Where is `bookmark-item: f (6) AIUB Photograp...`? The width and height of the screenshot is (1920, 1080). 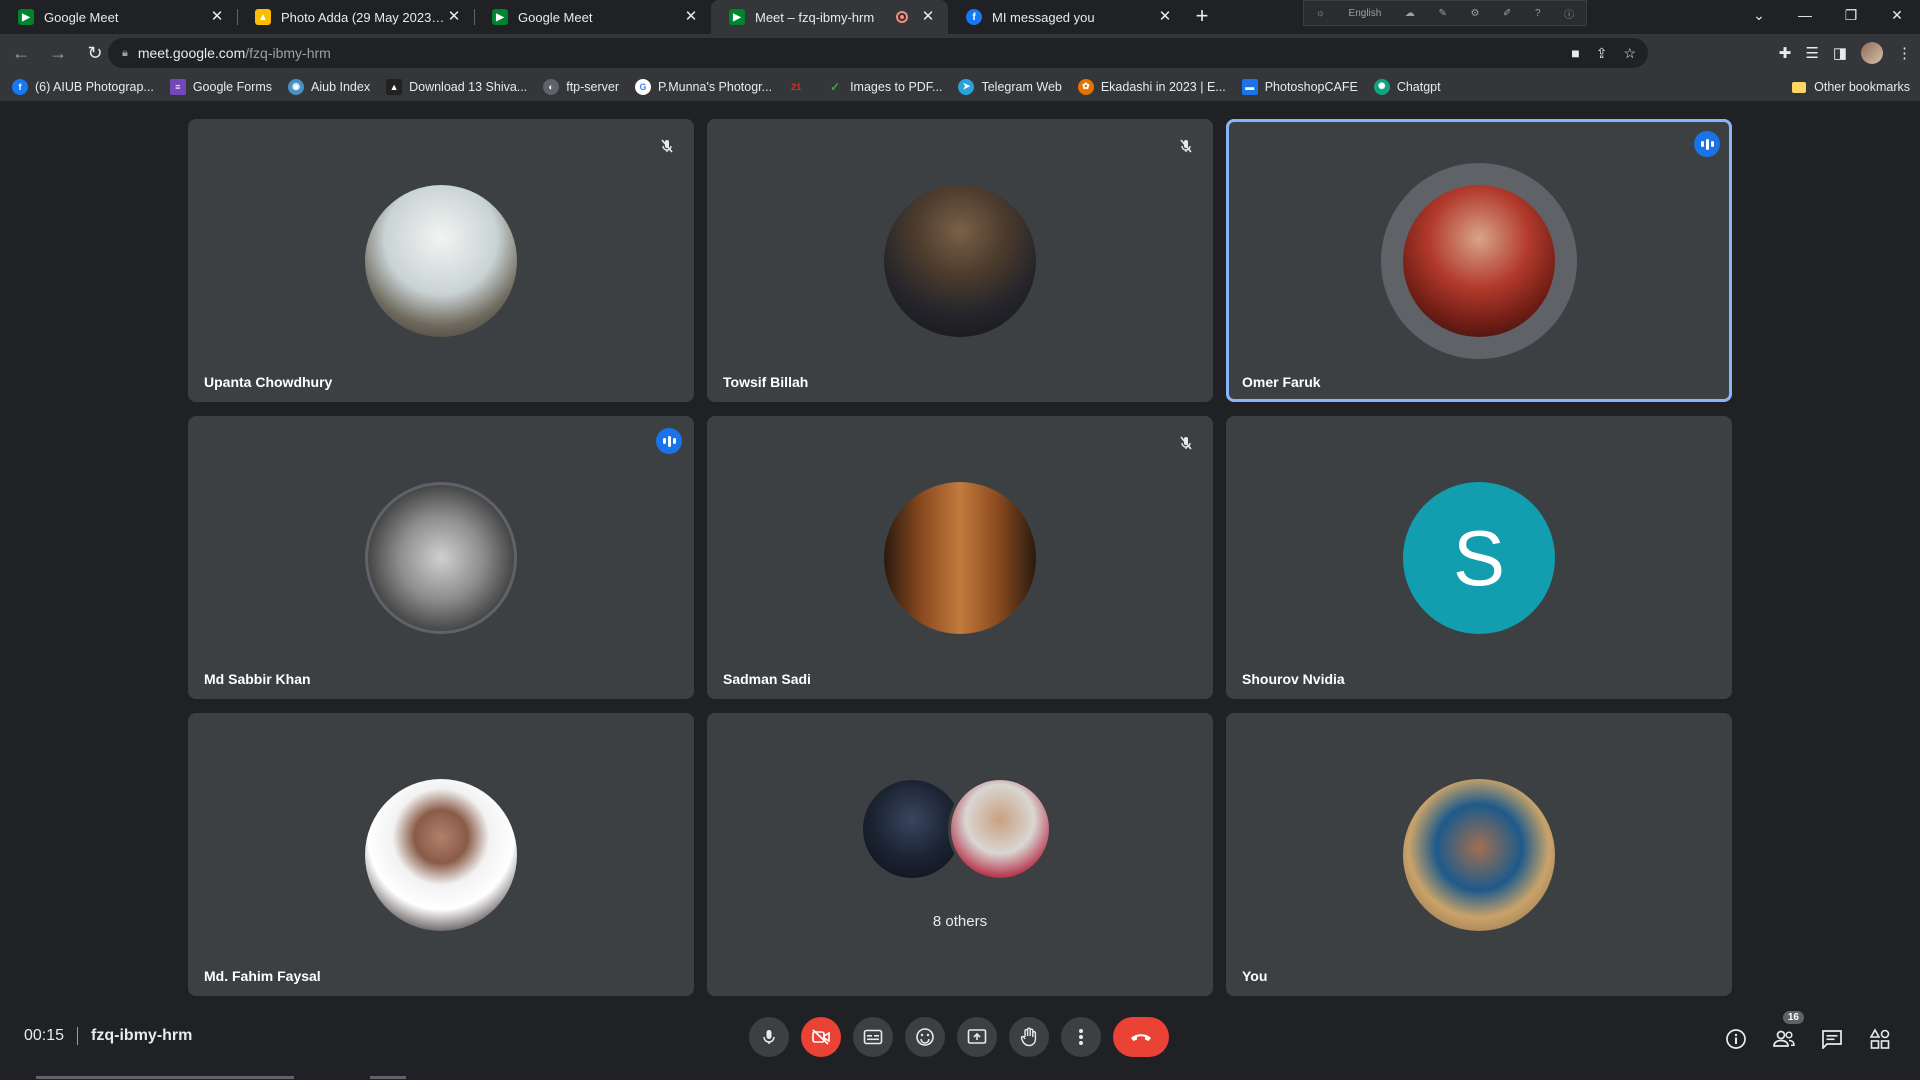 bookmark-item: f (6) AIUB Photograp... is located at coordinates (83, 86).